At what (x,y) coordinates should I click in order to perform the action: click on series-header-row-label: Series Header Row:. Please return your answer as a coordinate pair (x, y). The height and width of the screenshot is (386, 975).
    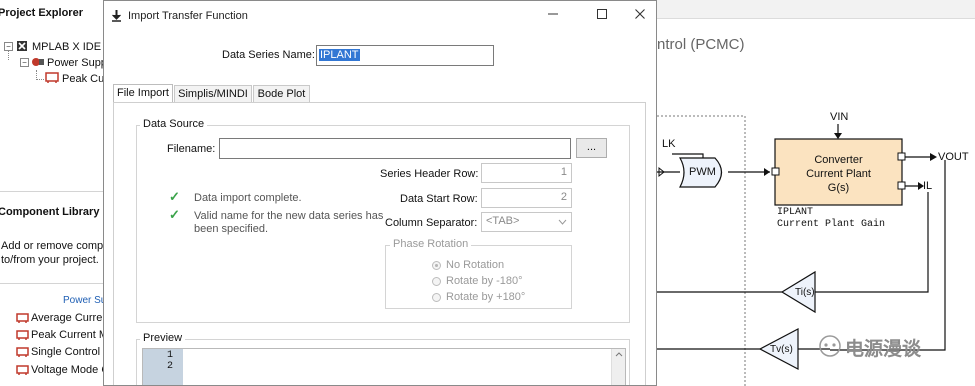
    Looking at the image, I should click on (429, 174).